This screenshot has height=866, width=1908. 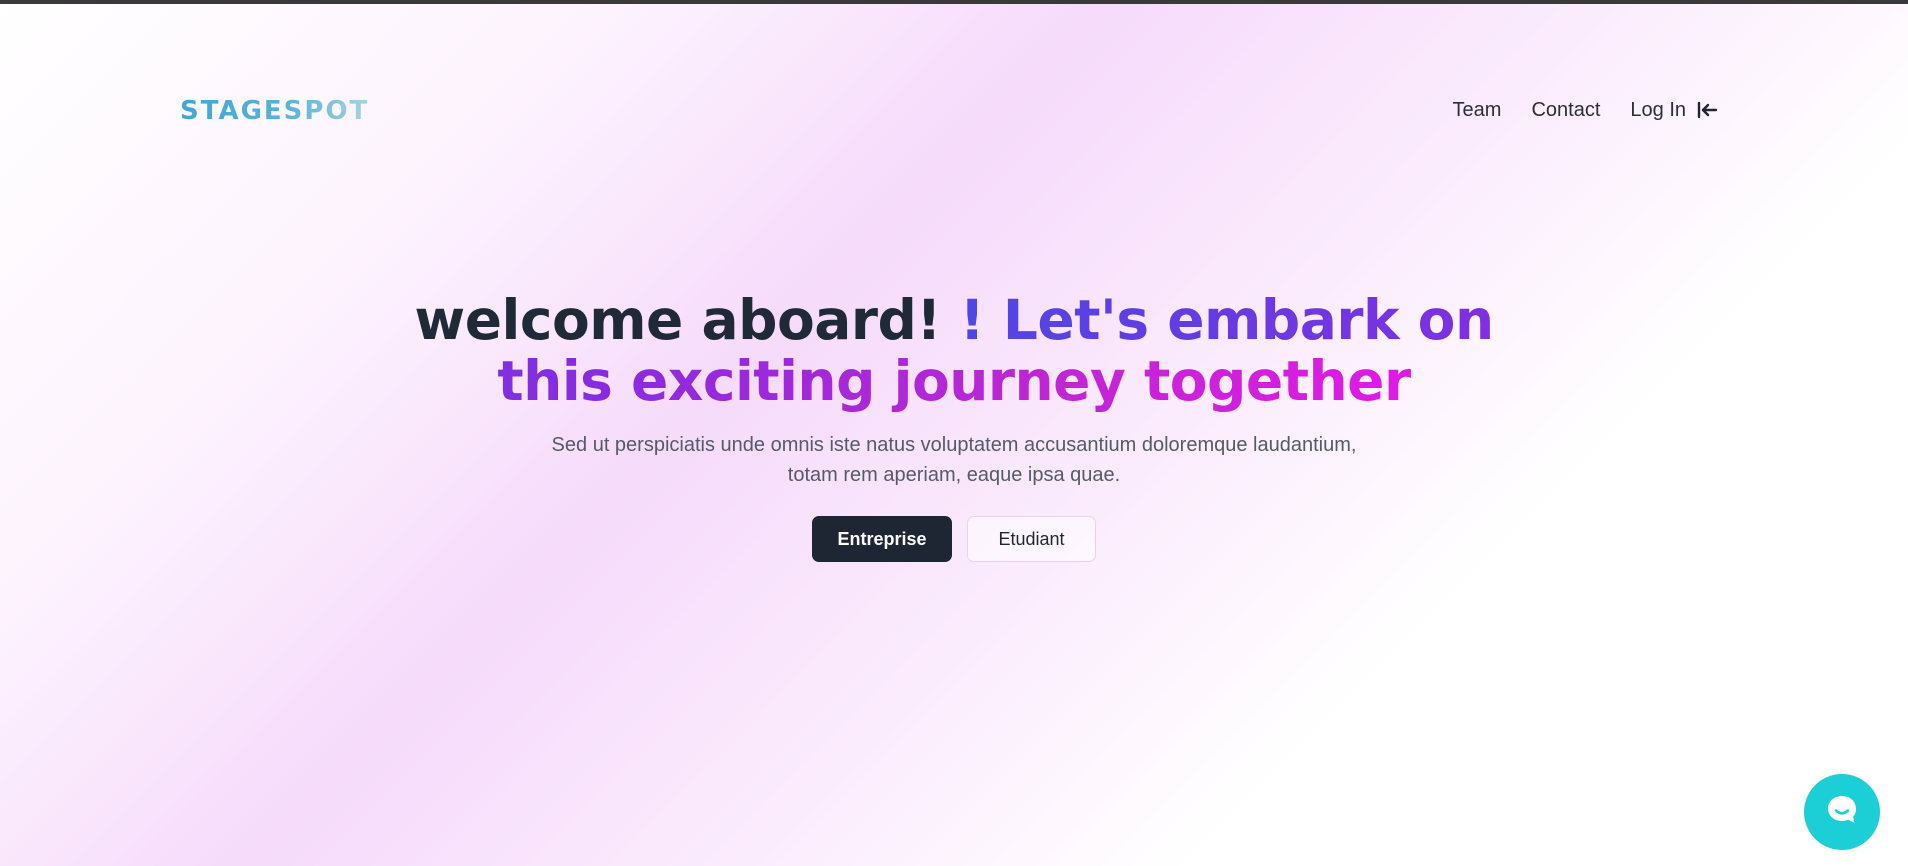 I want to click on nav-login-link: Log In, so click(x=1674, y=110).